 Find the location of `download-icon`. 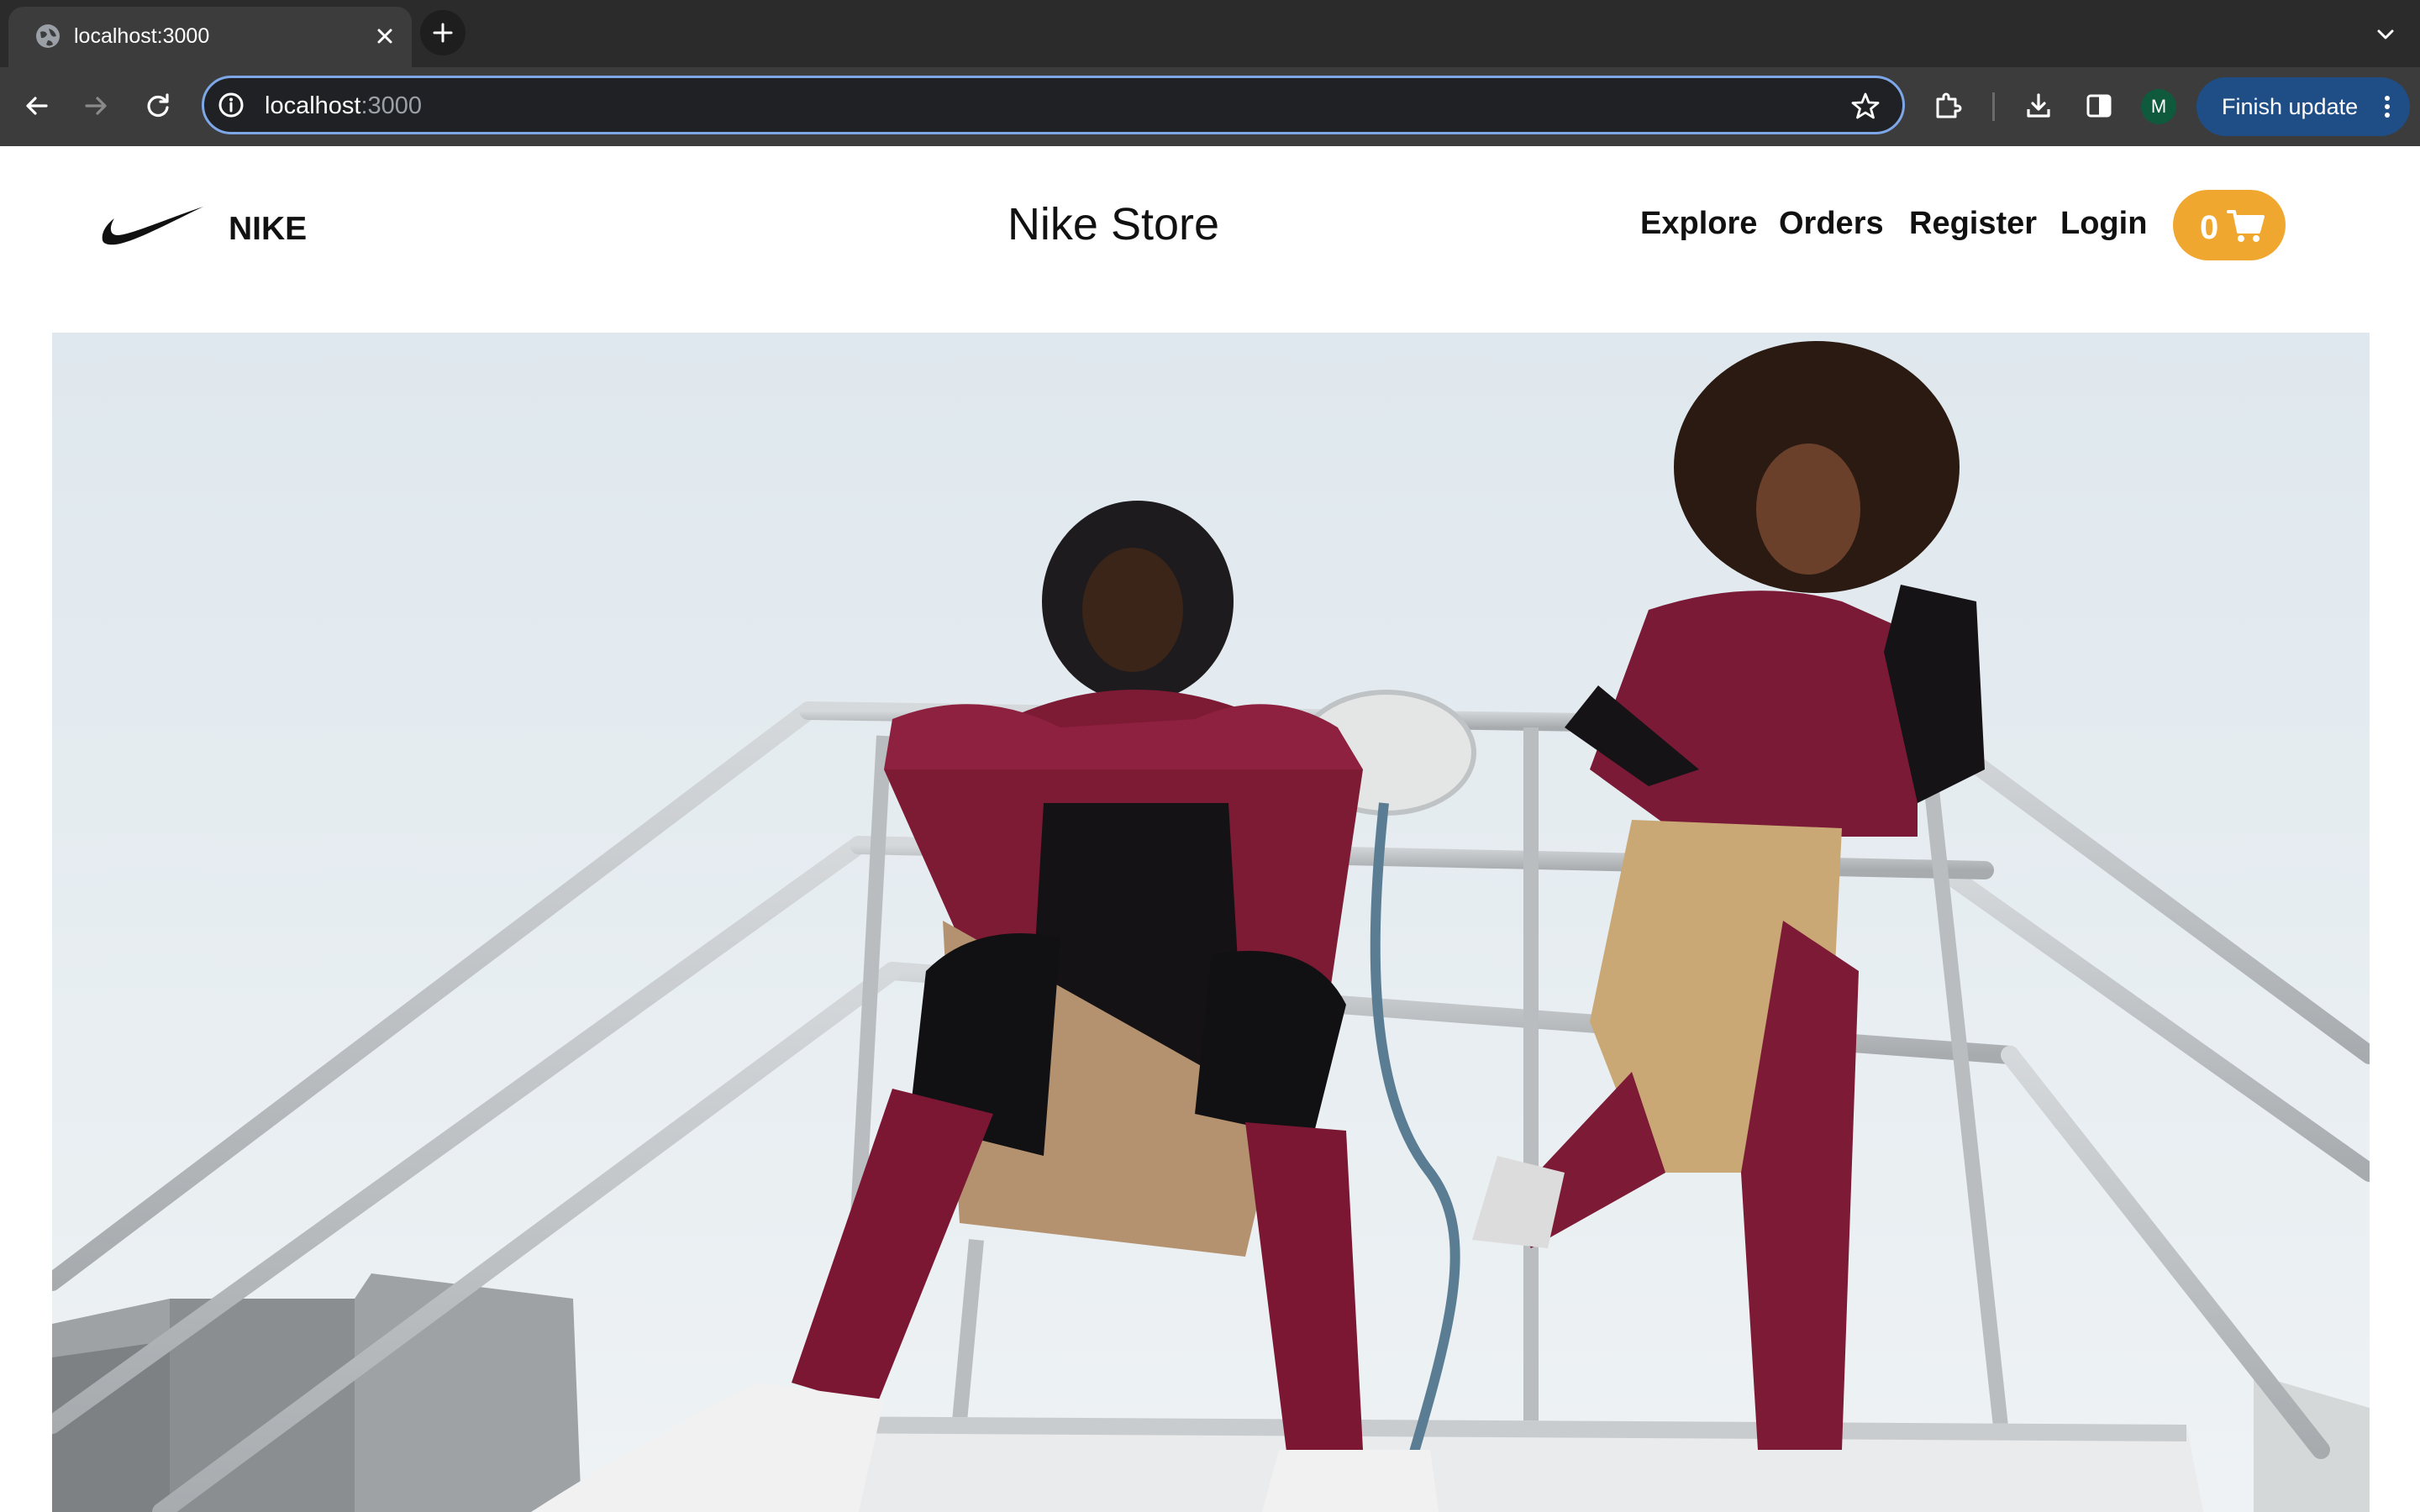

download-icon is located at coordinates (2039, 105).